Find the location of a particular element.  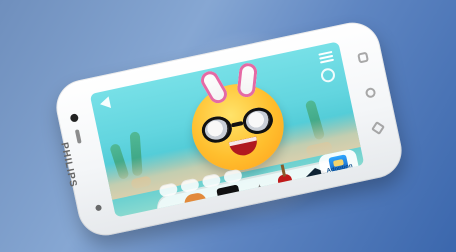

hamburger-menu-icon is located at coordinates (326, 56).